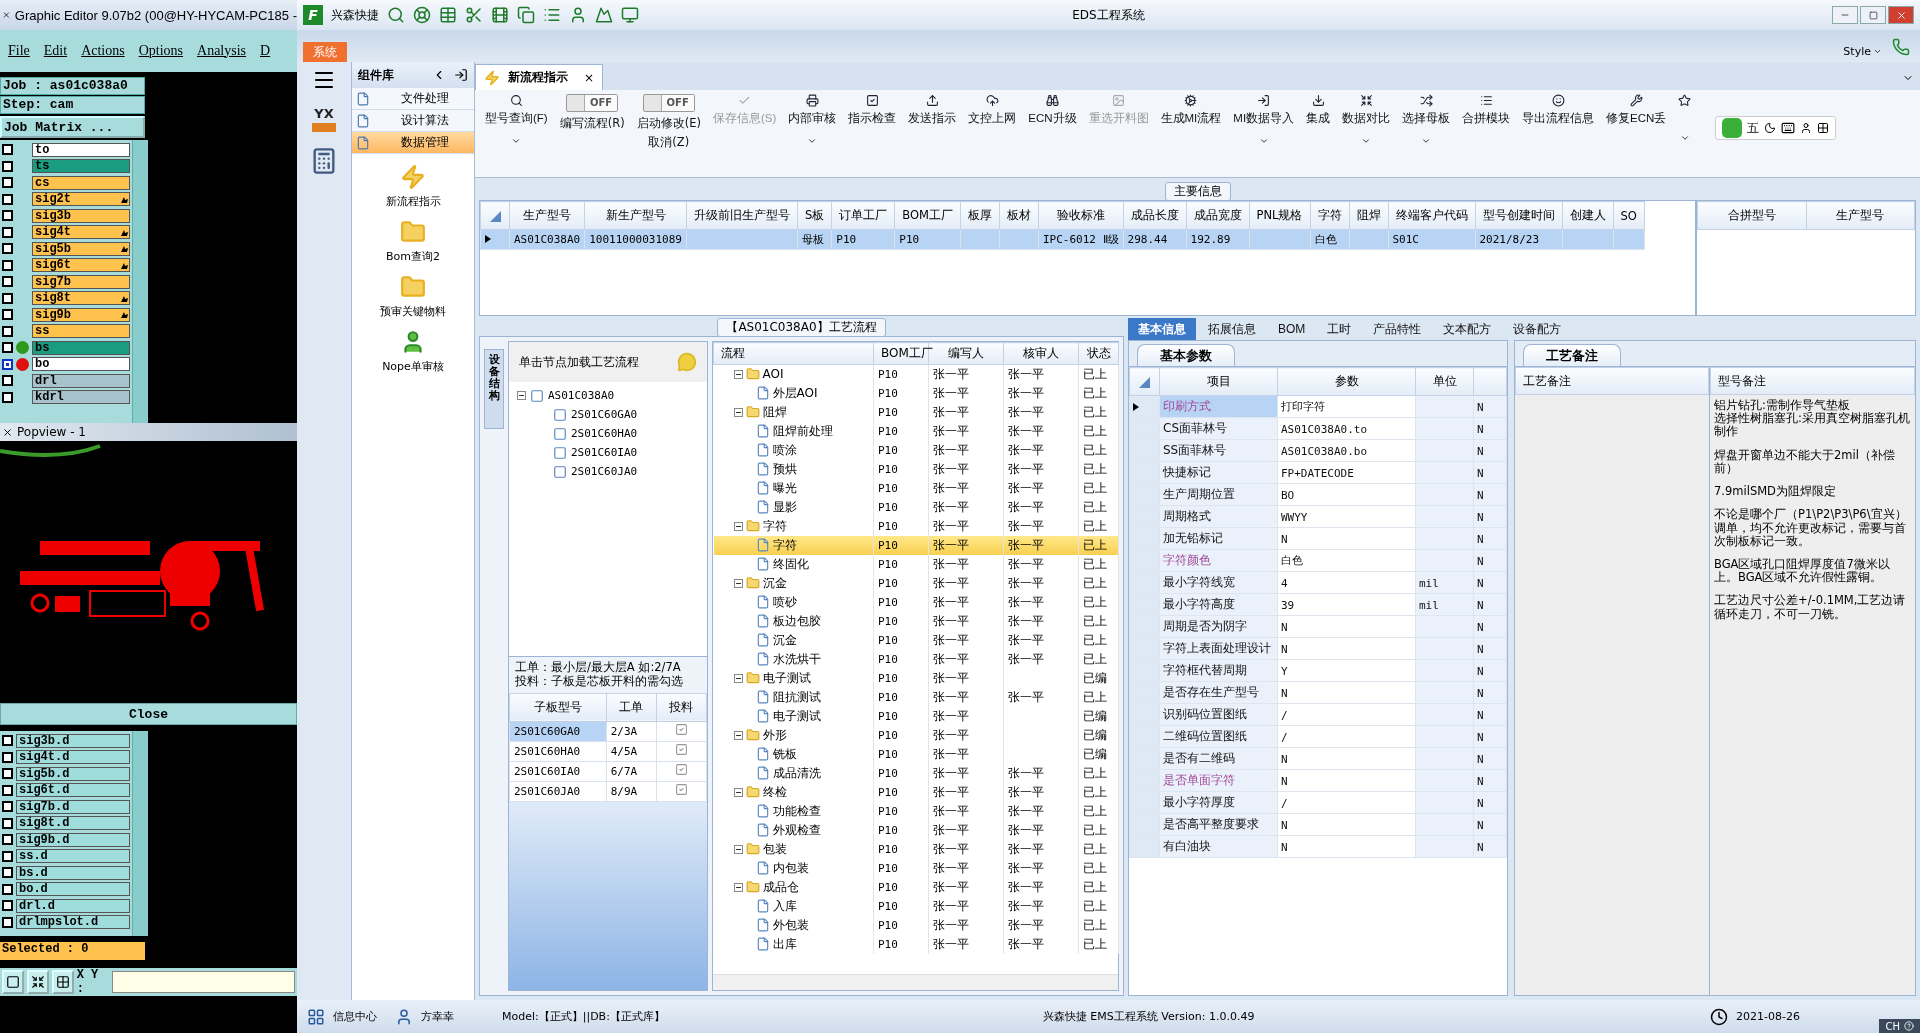 The height and width of the screenshot is (1033, 1920). What do you see at coordinates (1823, 128) in the screenshot?
I see `grid-icon` at bounding box center [1823, 128].